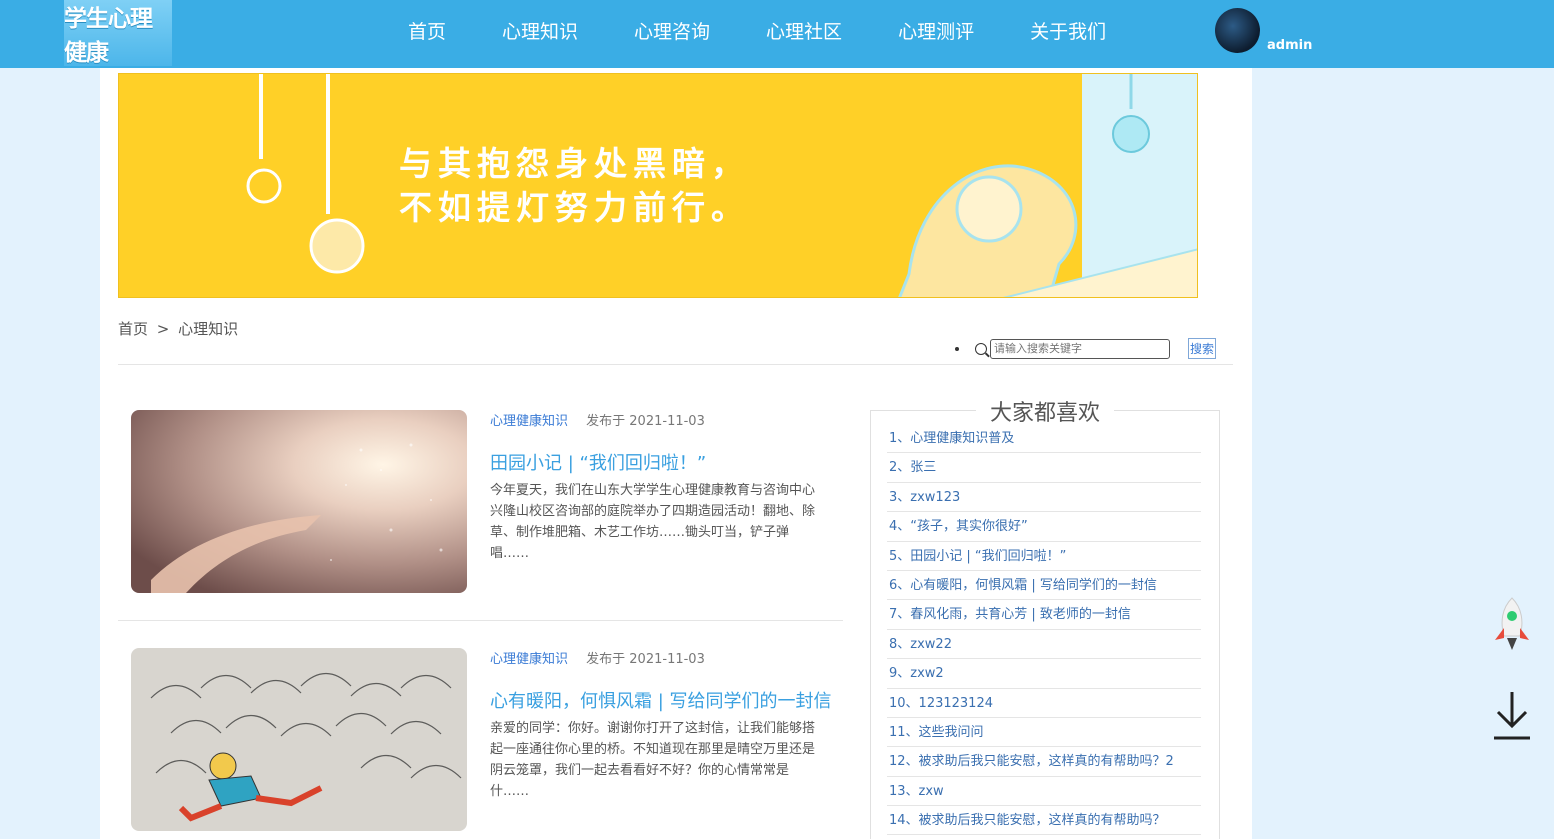 This screenshot has width=1554, height=839. I want to click on list-item: 6、心有暖阳，何惧风霜 | 写给同学们的一封信, so click(1044, 586).